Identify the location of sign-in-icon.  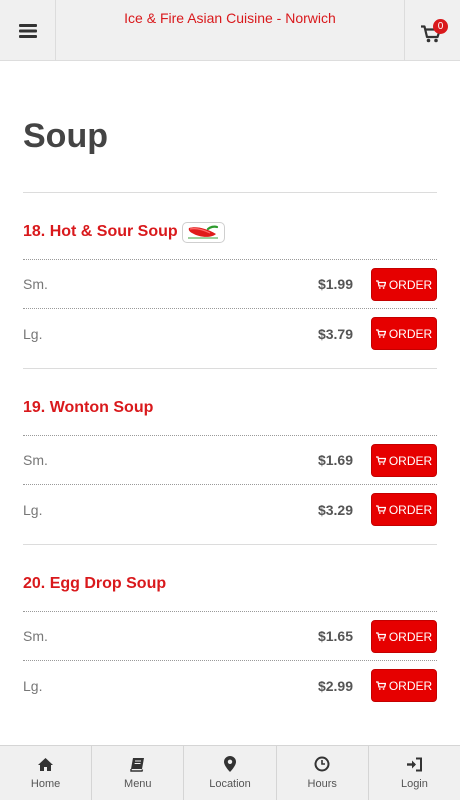
(414, 764).